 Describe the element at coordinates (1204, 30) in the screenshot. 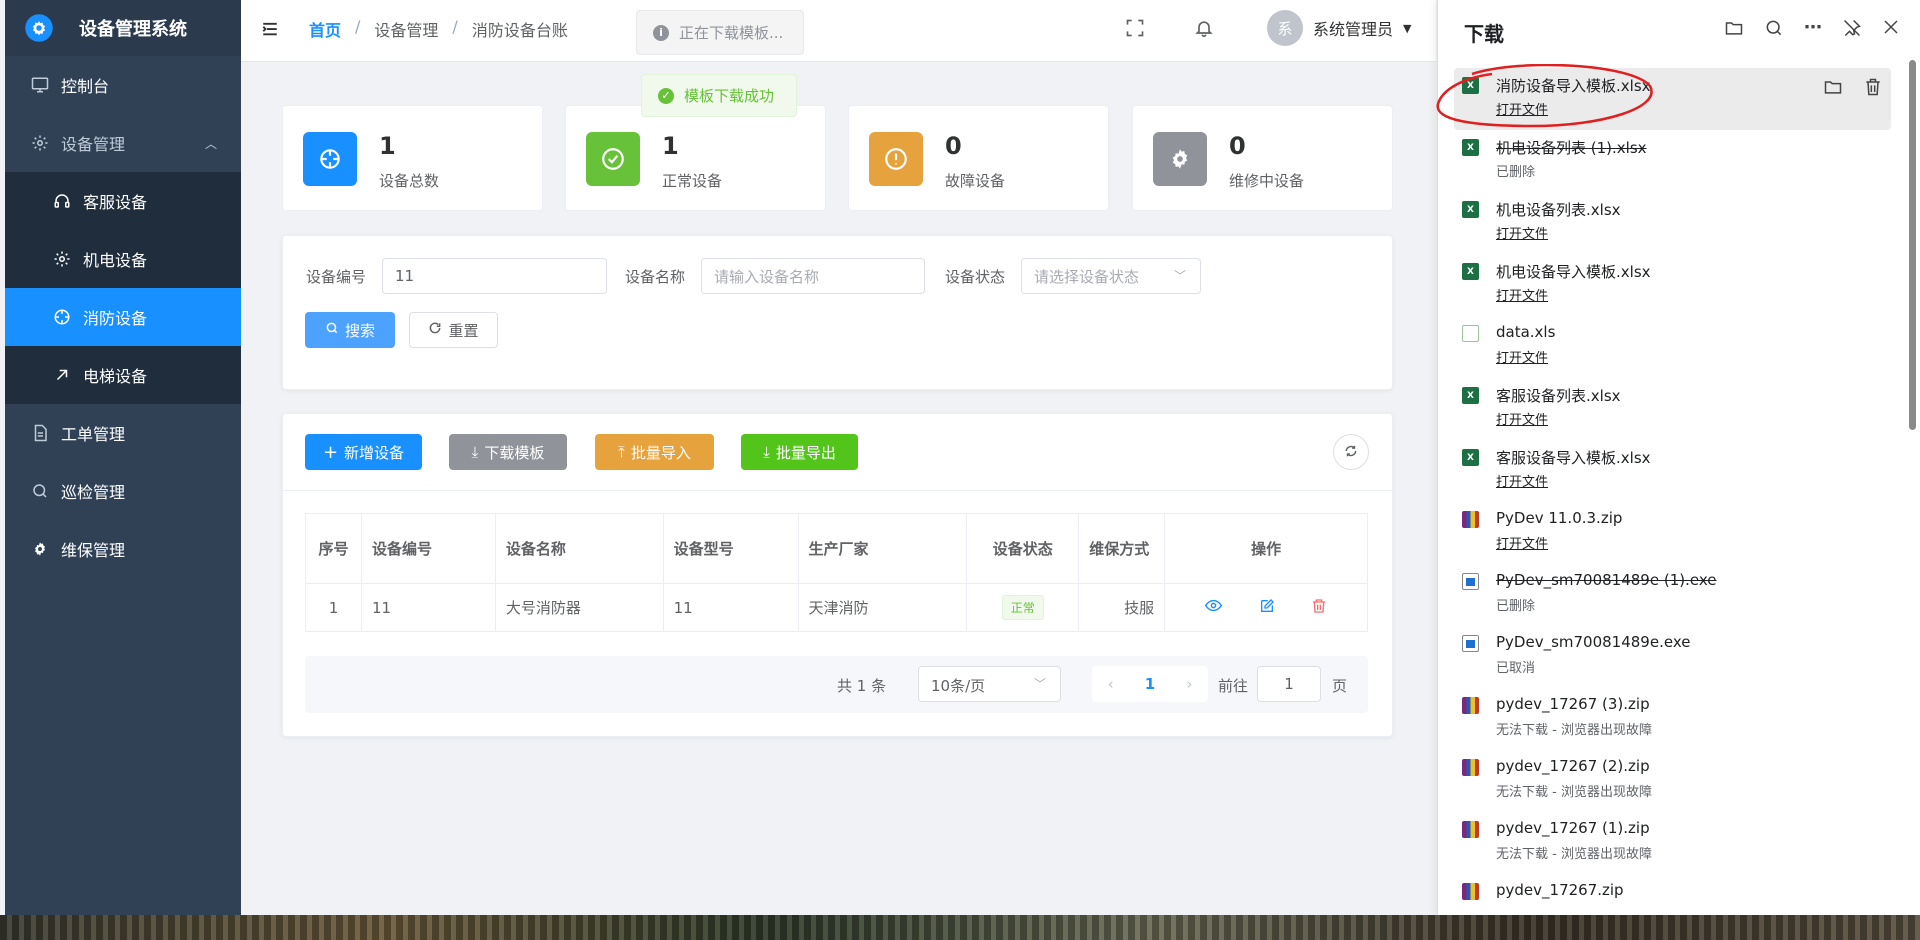

I see `bell-icon` at that location.